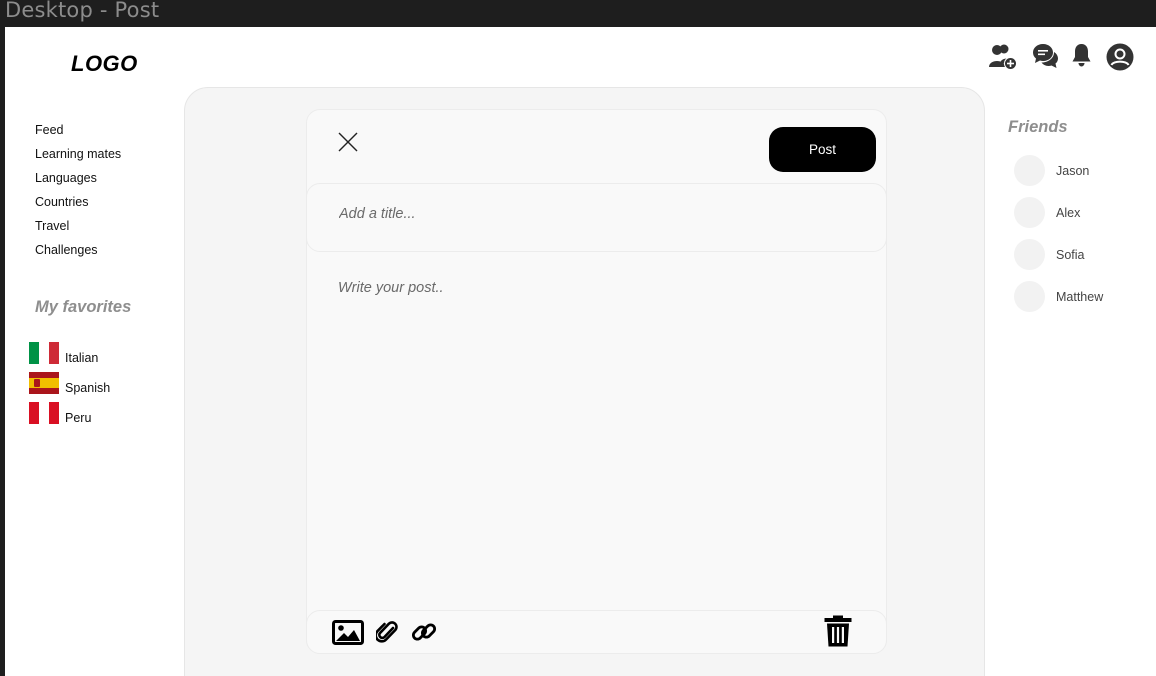 Image resolution: width=1156 pixels, height=676 pixels. Describe the element at coordinates (387, 632) in the screenshot. I see `paperclip-icon` at that location.